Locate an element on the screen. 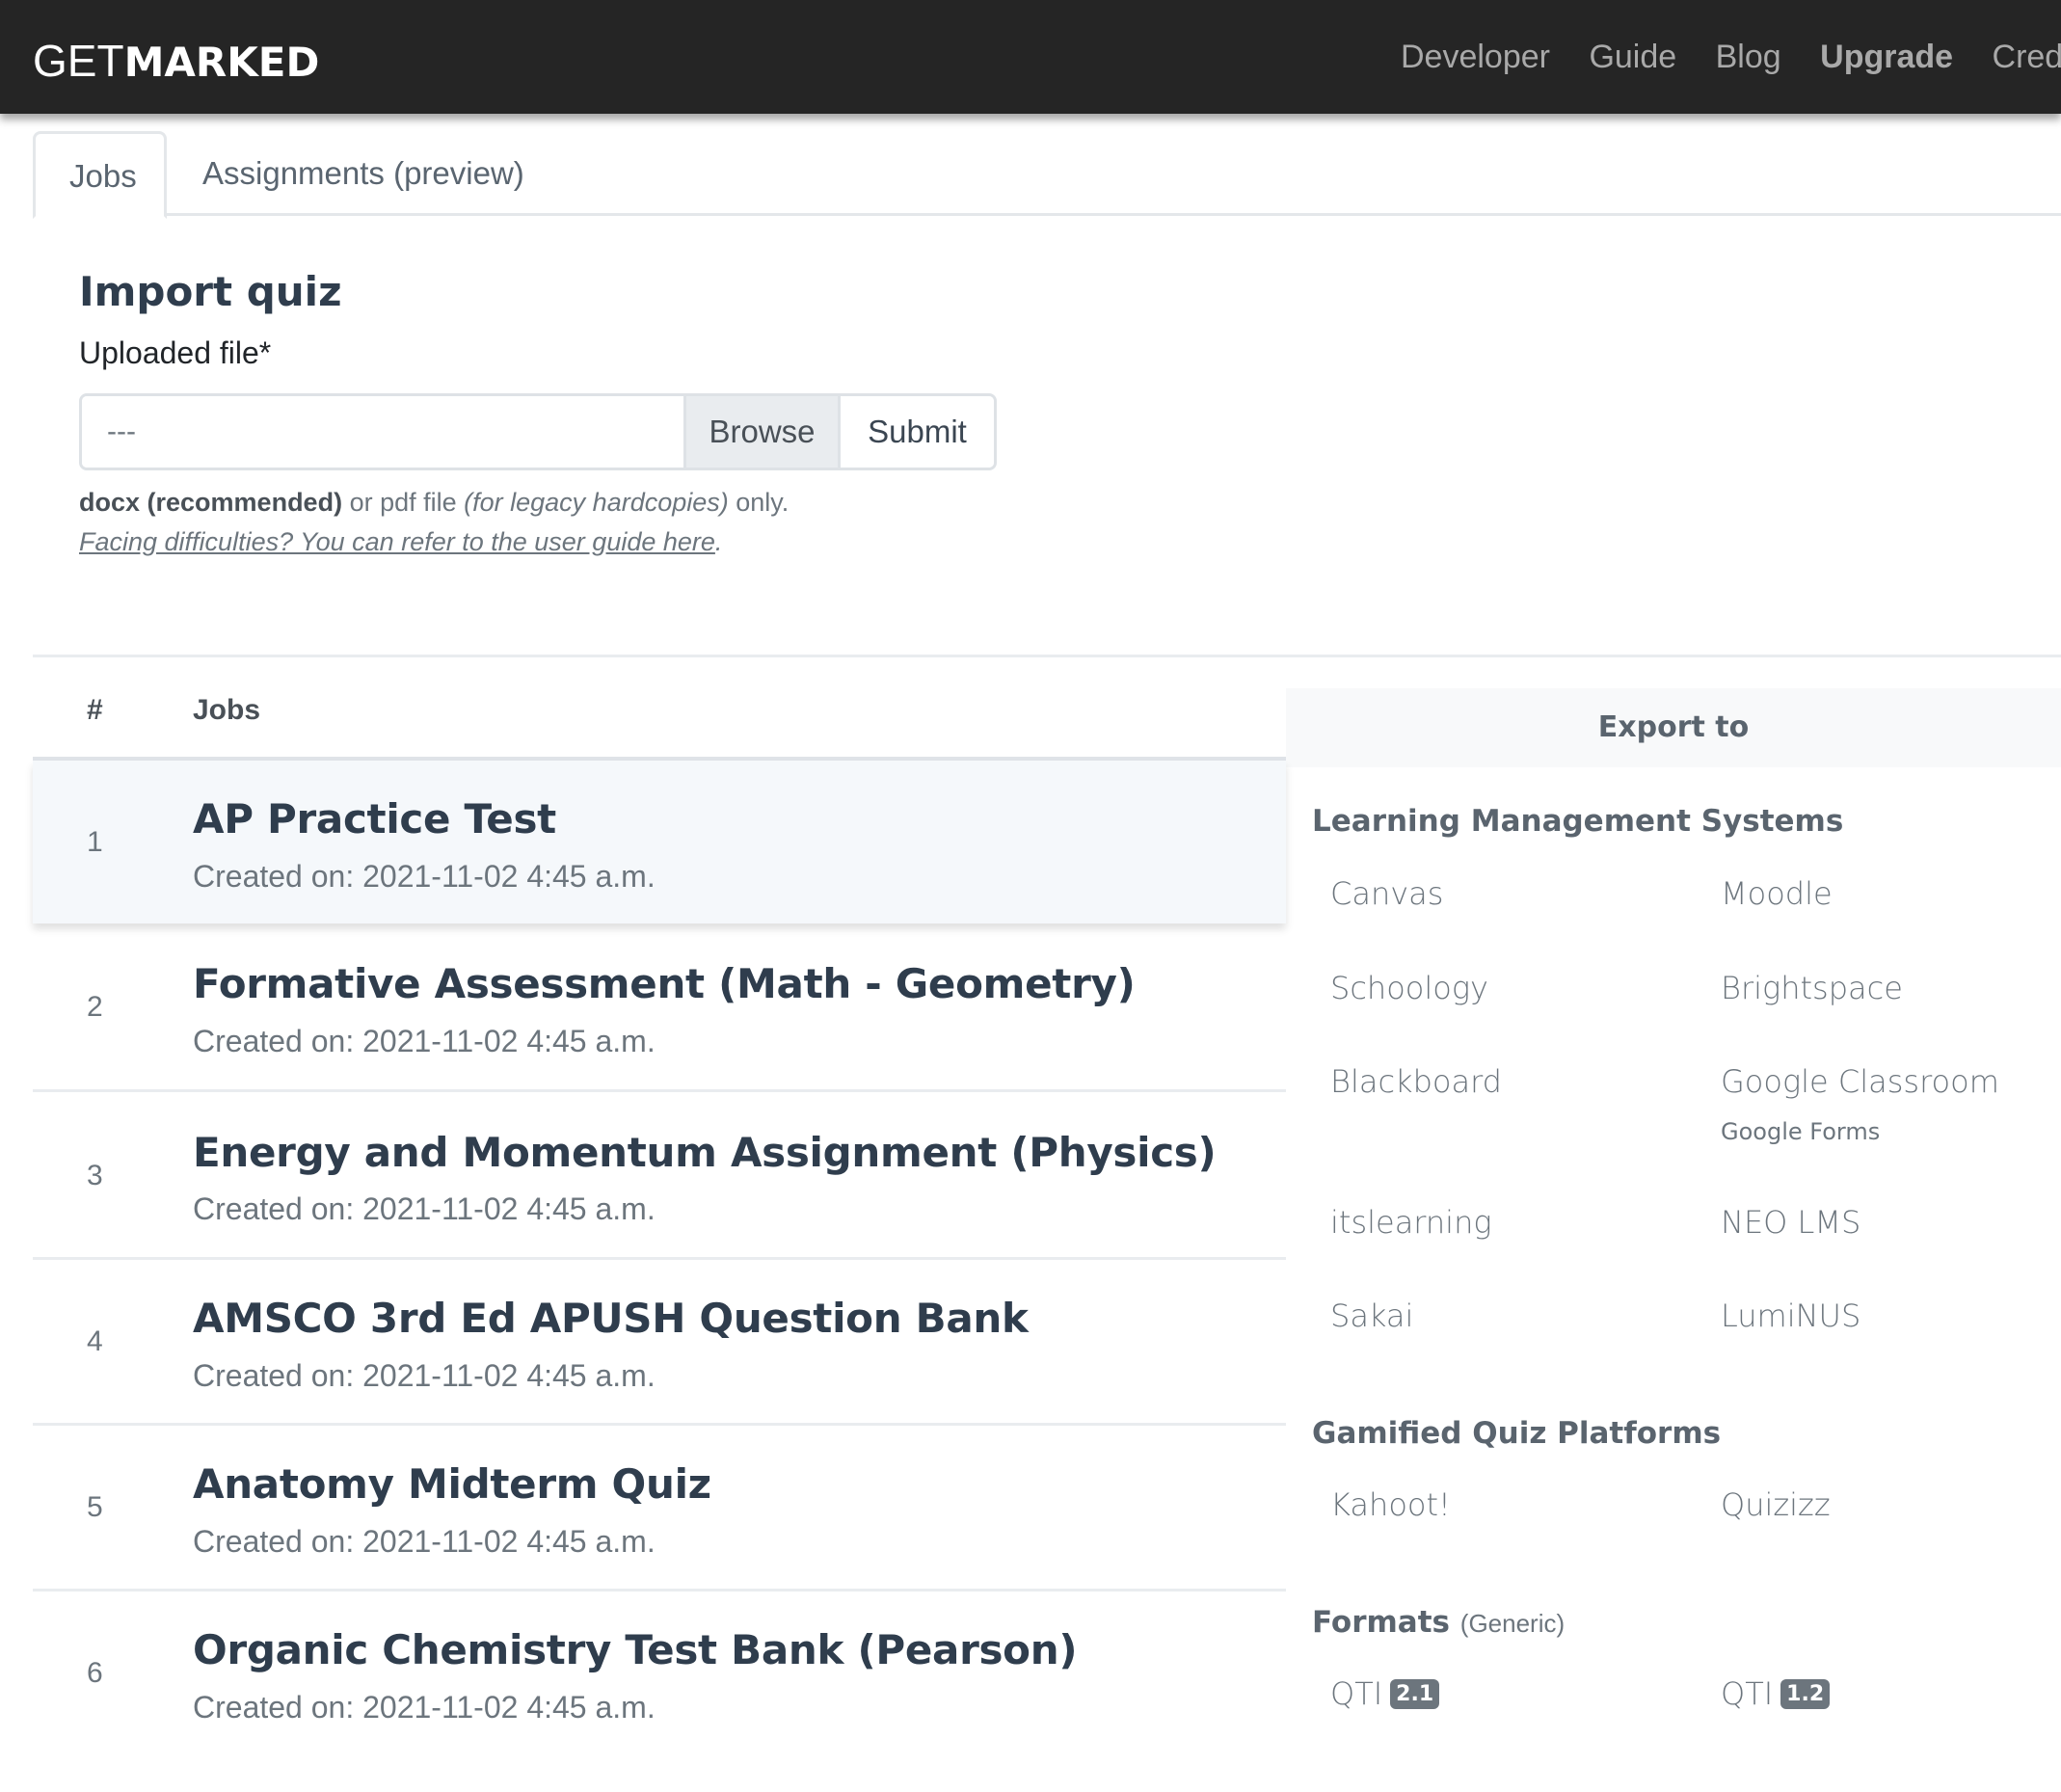 The height and width of the screenshot is (1792, 2061). version-badge: 1.2 is located at coordinates (1805, 1694).